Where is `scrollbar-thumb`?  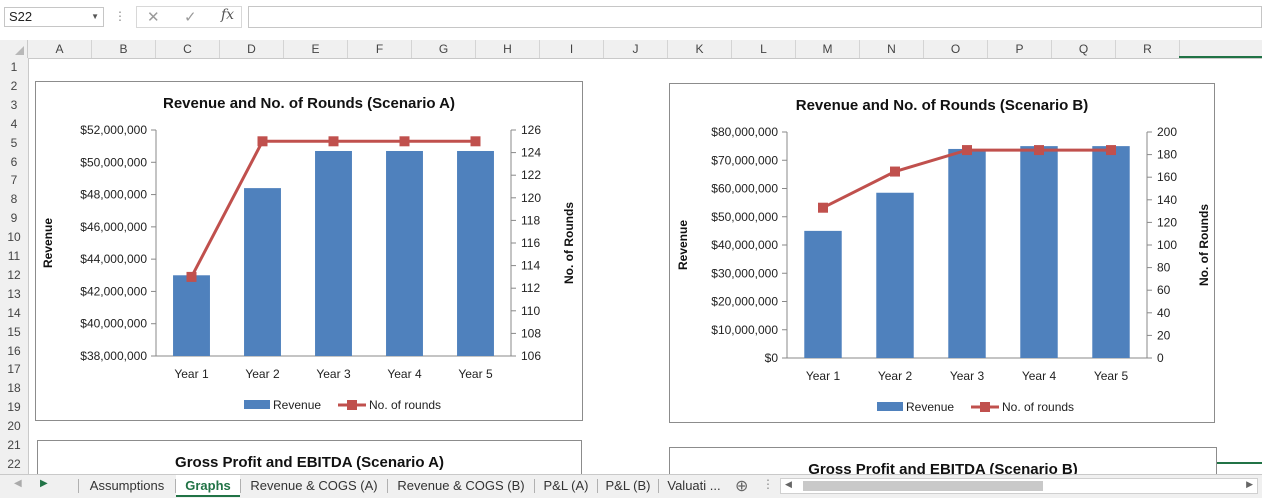
scrollbar-thumb is located at coordinates (923, 486).